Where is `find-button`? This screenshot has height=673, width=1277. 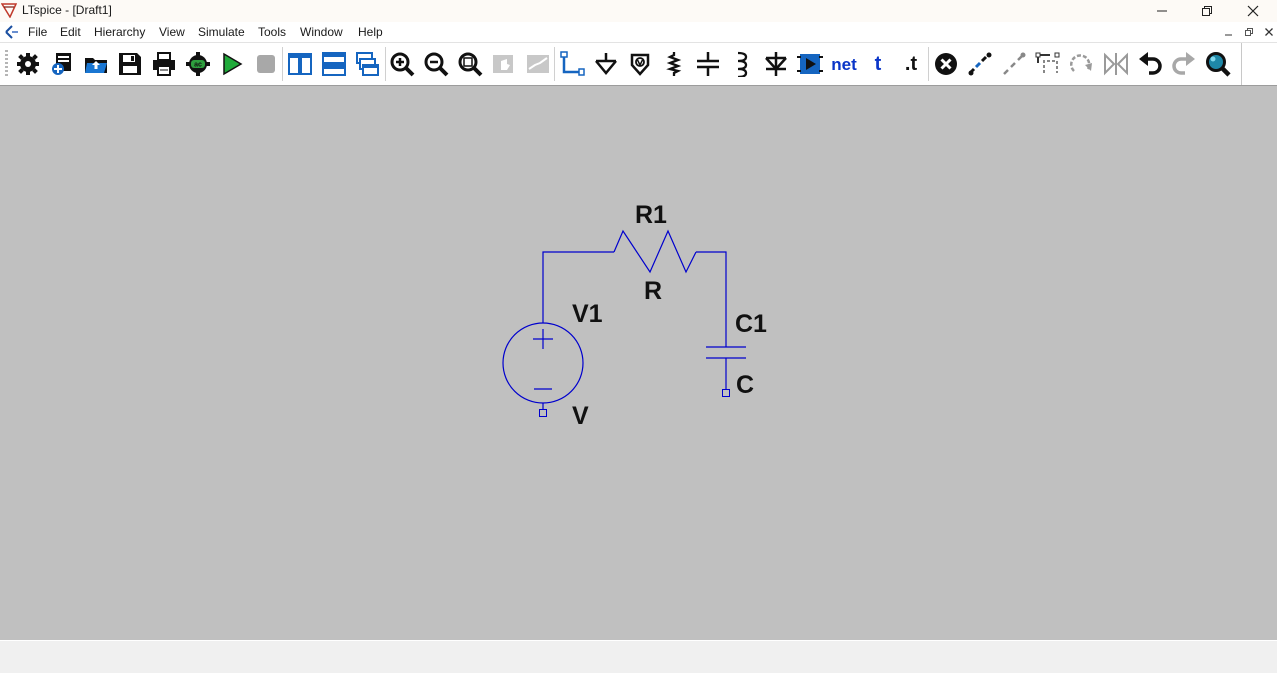 find-button is located at coordinates (1218, 64).